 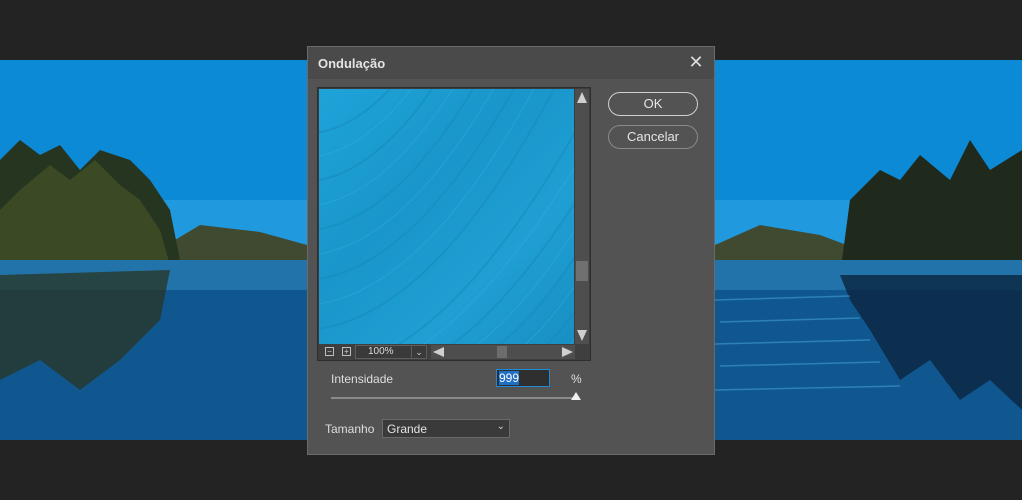 What do you see at coordinates (438, 352) in the screenshot?
I see `scroll-left-icon` at bounding box center [438, 352].